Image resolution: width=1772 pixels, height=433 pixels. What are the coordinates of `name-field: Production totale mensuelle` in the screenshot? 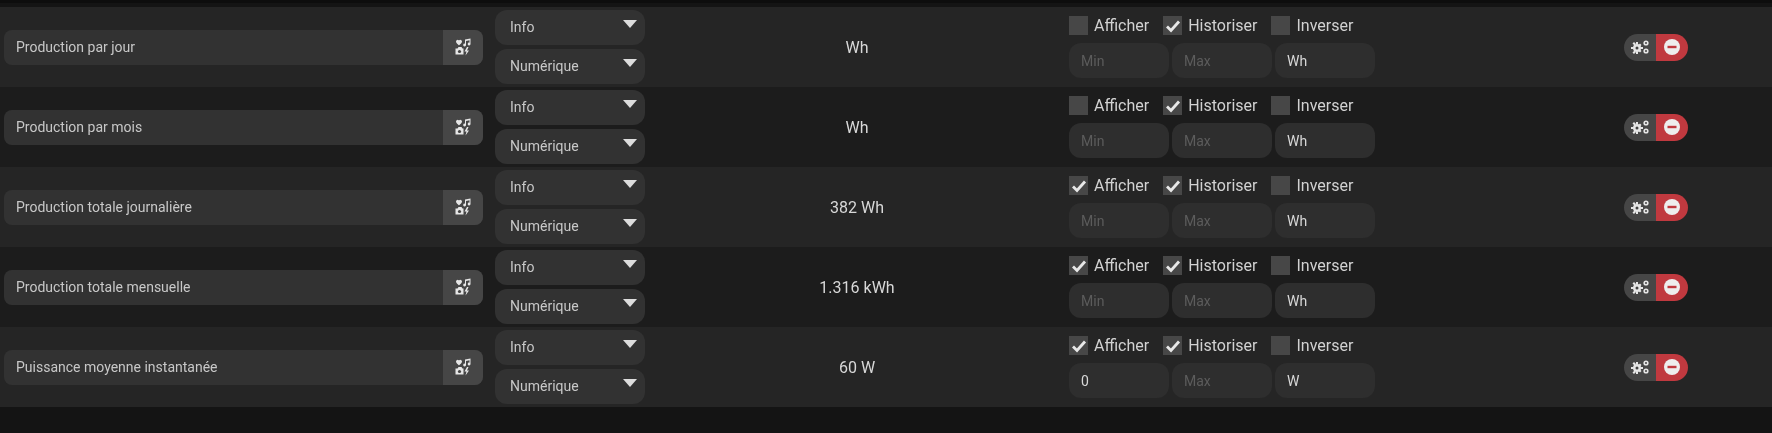 It's located at (243, 287).